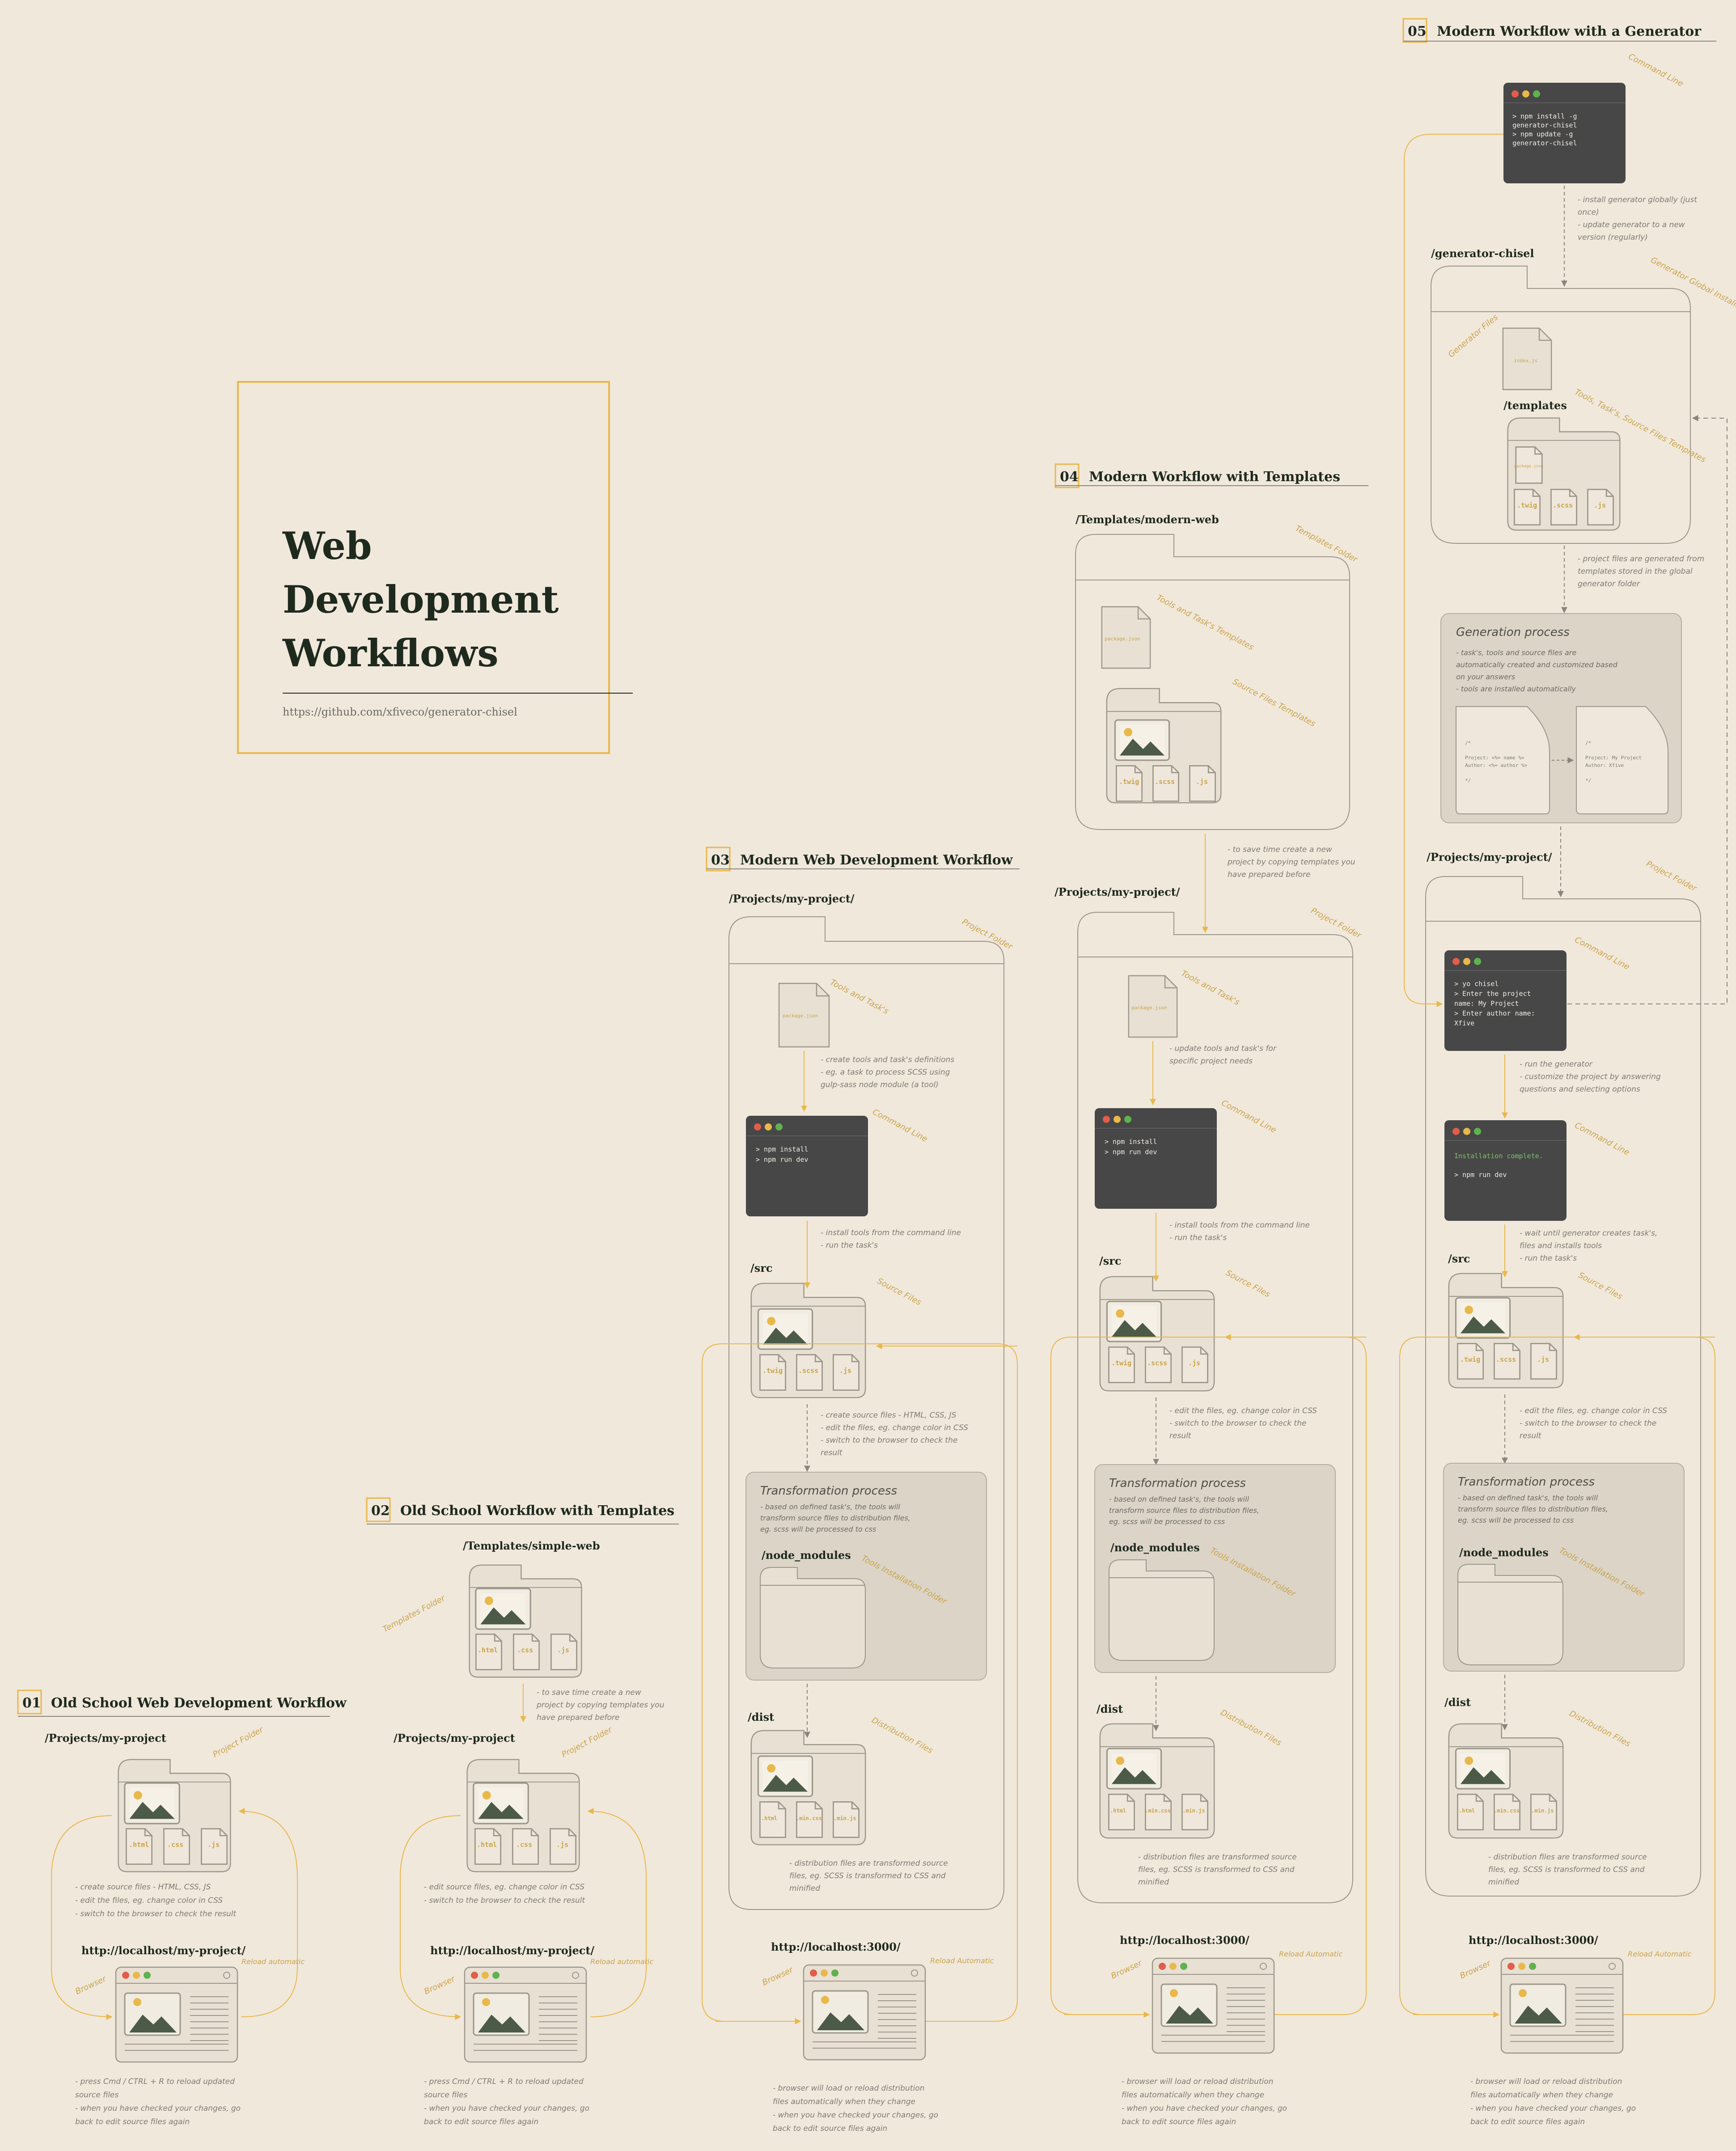  What do you see at coordinates (1492, 994) in the screenshot?
I see `terminal-line: > Enter the project` at bounding box center [1492, 994].